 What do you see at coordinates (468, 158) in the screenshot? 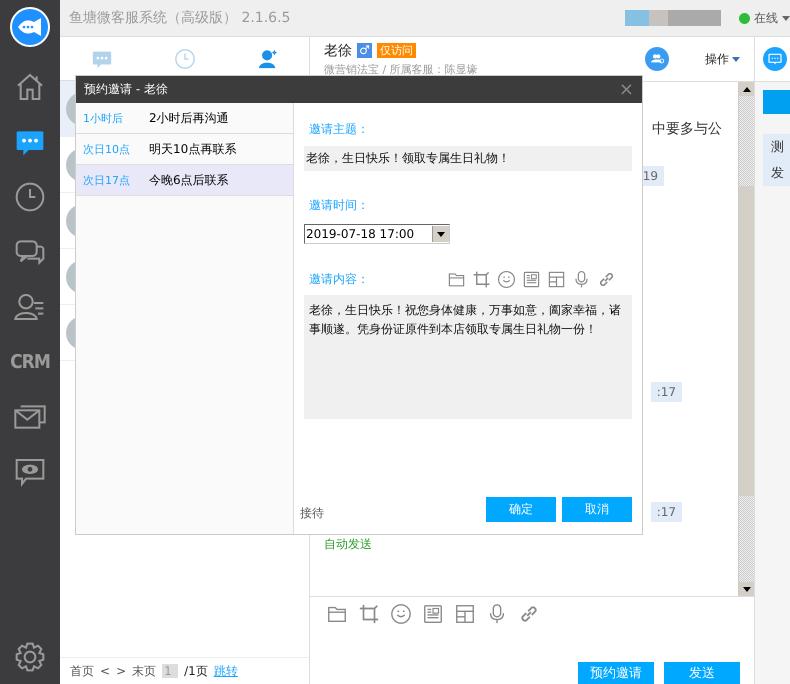
I see `subject-field: 老徐，生日快乐！领取专属生日礼物！` at bounding box center [468, 158].